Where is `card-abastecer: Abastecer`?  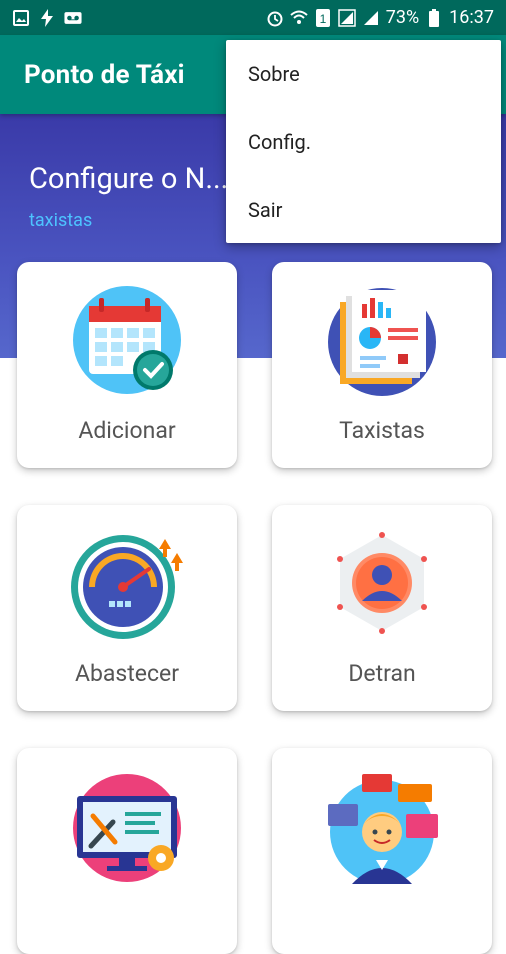
card-abastecer: Abastecer is located at coordinates (127, 608).